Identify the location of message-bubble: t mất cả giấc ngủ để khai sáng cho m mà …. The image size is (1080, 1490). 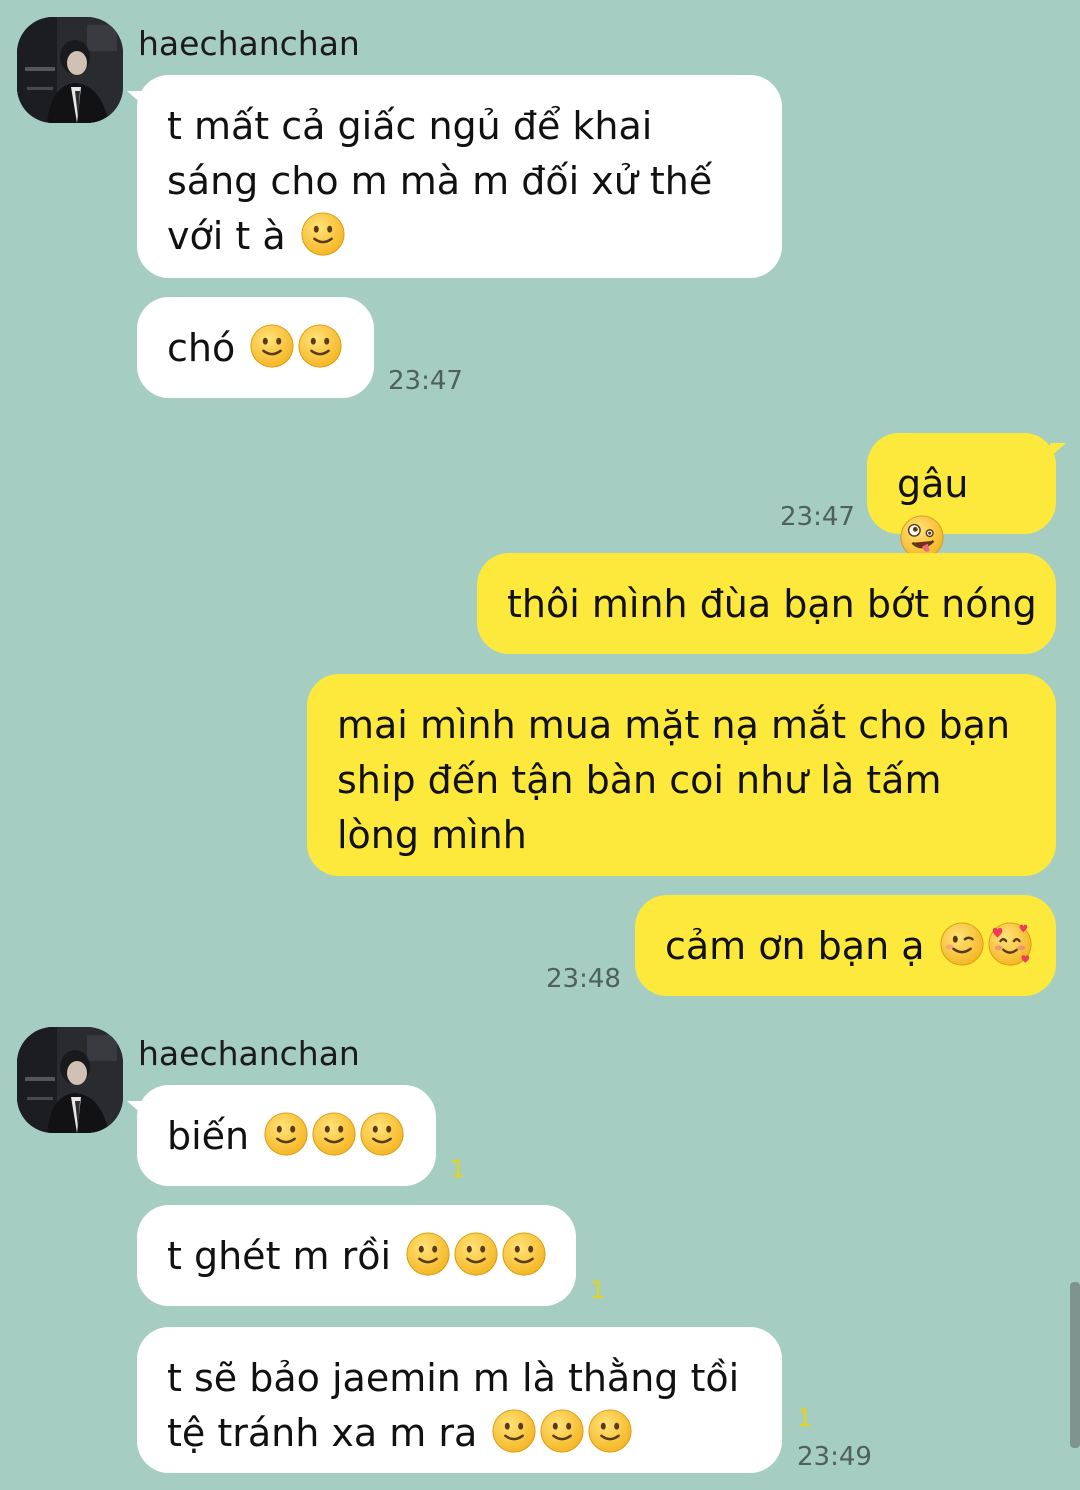
(454, 176).